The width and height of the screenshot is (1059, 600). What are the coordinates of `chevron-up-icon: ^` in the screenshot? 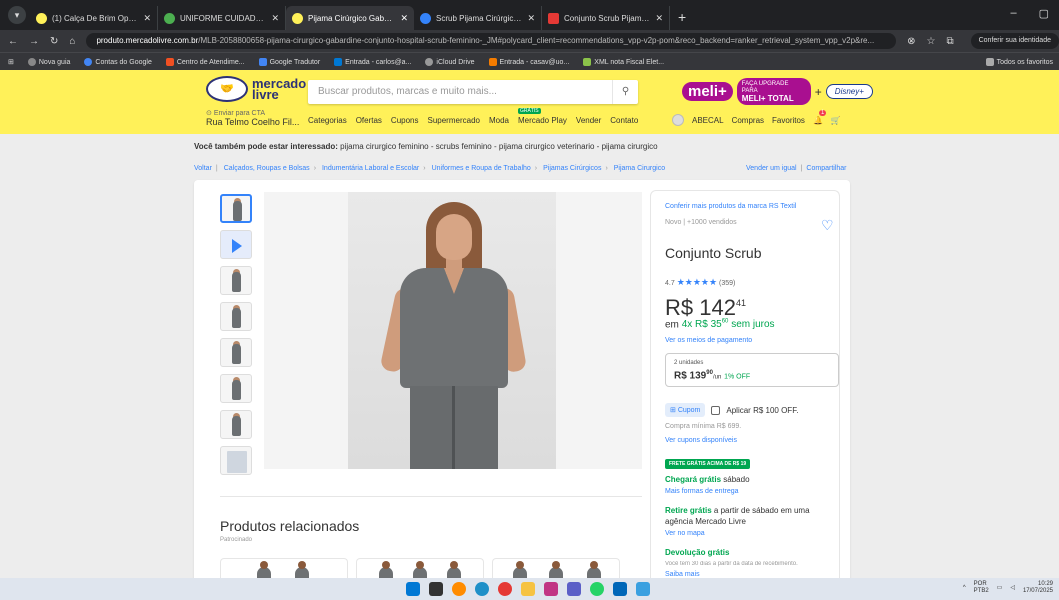 It's located at (964, 588).